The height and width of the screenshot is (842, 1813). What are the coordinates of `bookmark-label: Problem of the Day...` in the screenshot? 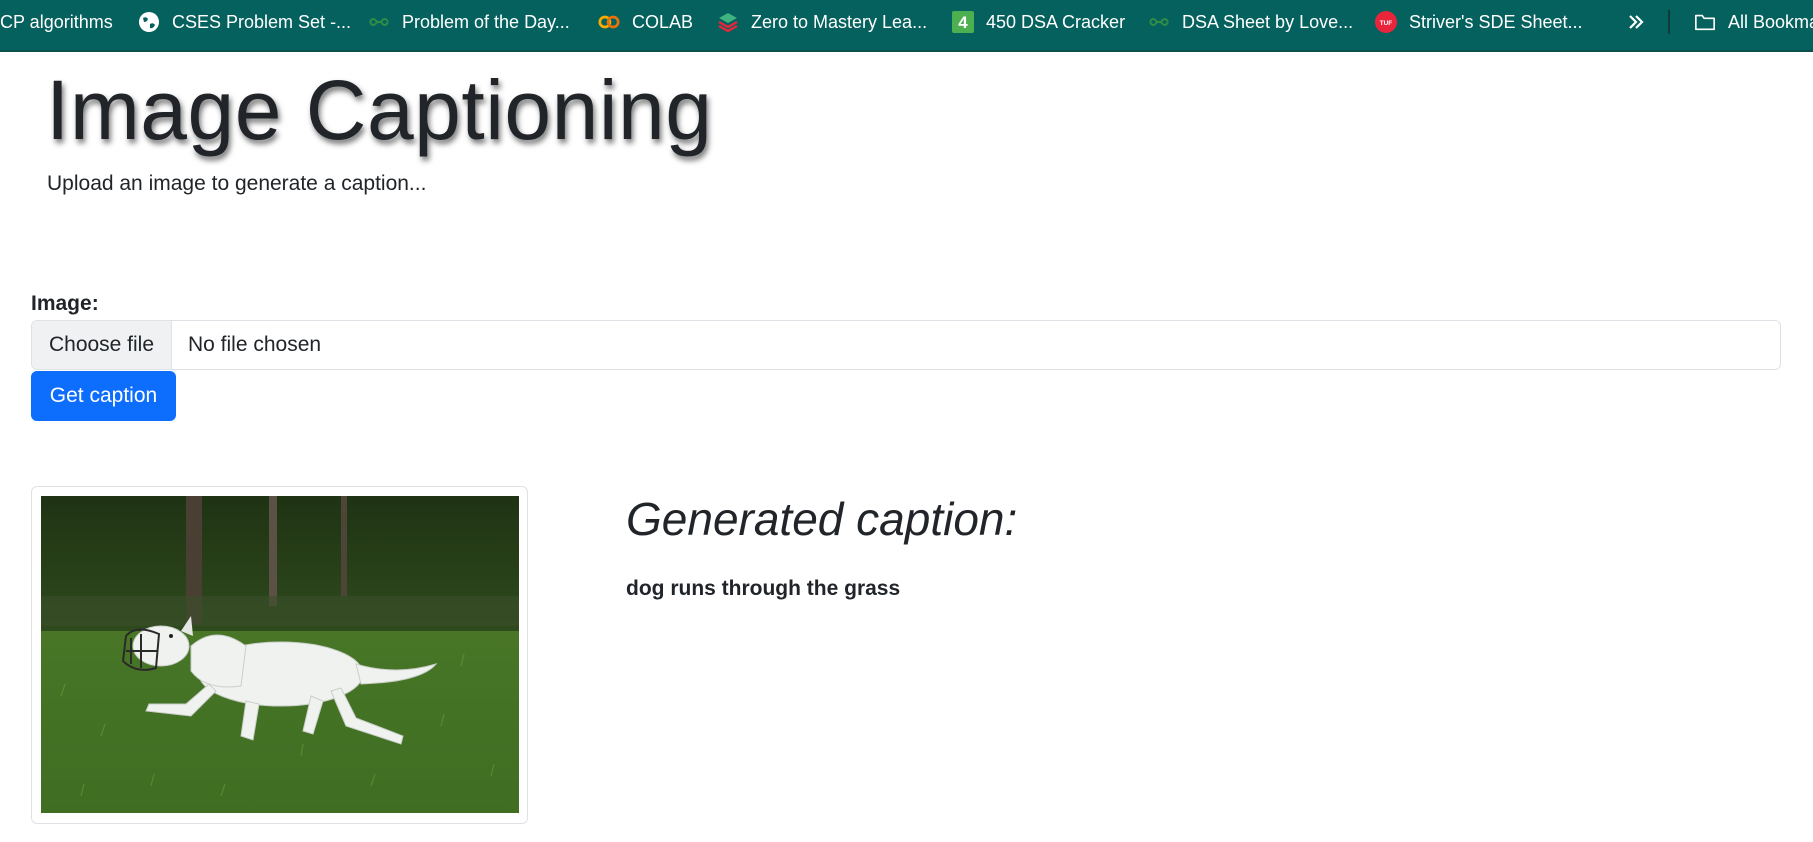 It's located at (486, 21).